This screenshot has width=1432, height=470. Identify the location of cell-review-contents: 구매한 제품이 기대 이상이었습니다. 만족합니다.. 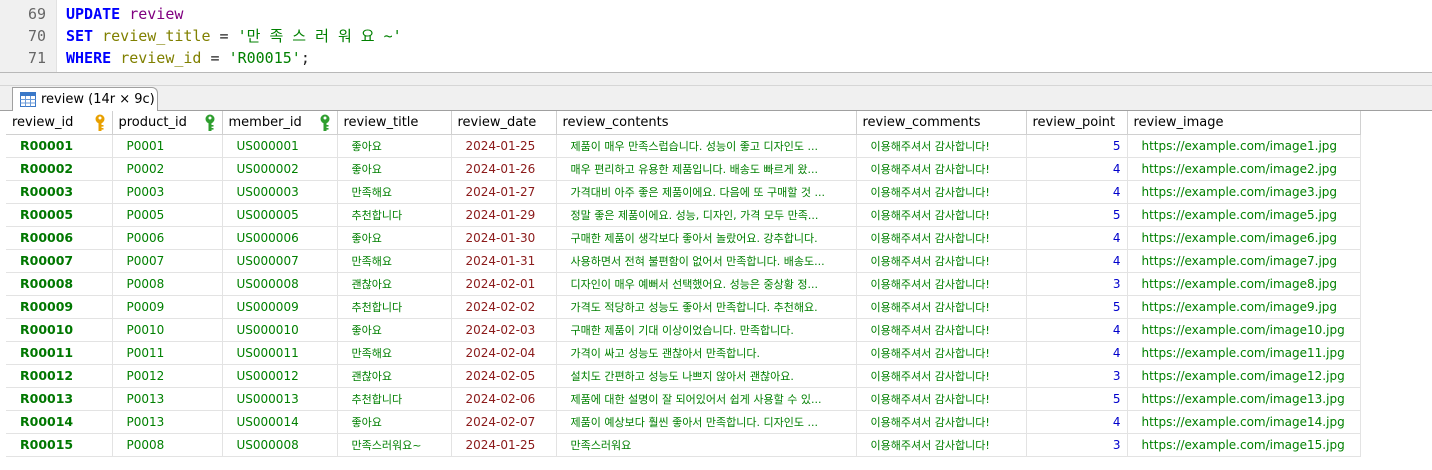
(706, 330).